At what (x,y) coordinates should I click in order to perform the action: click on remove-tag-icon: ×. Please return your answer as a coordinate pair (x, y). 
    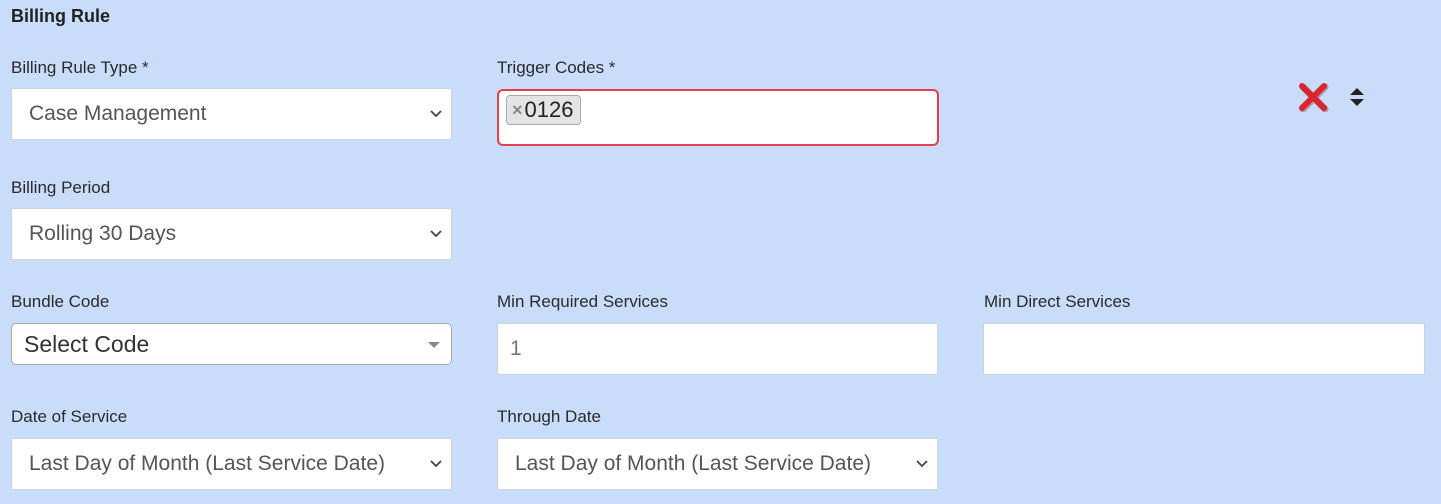
    Looking at the image, I should click on (517, 110).